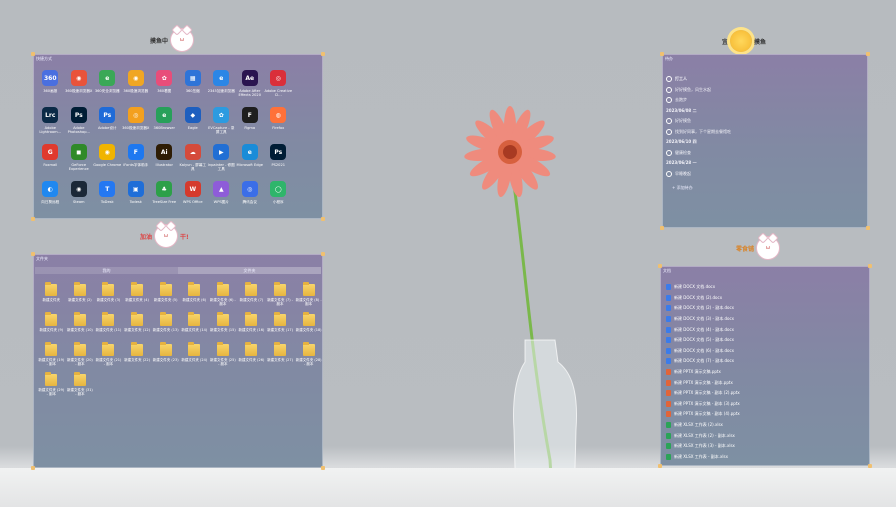 This screenshot has height=507, width=896. Describe the element at coordinates (278, 125) in the screenshot. I see `app-shortcut: ◍ Firefox` at that location.